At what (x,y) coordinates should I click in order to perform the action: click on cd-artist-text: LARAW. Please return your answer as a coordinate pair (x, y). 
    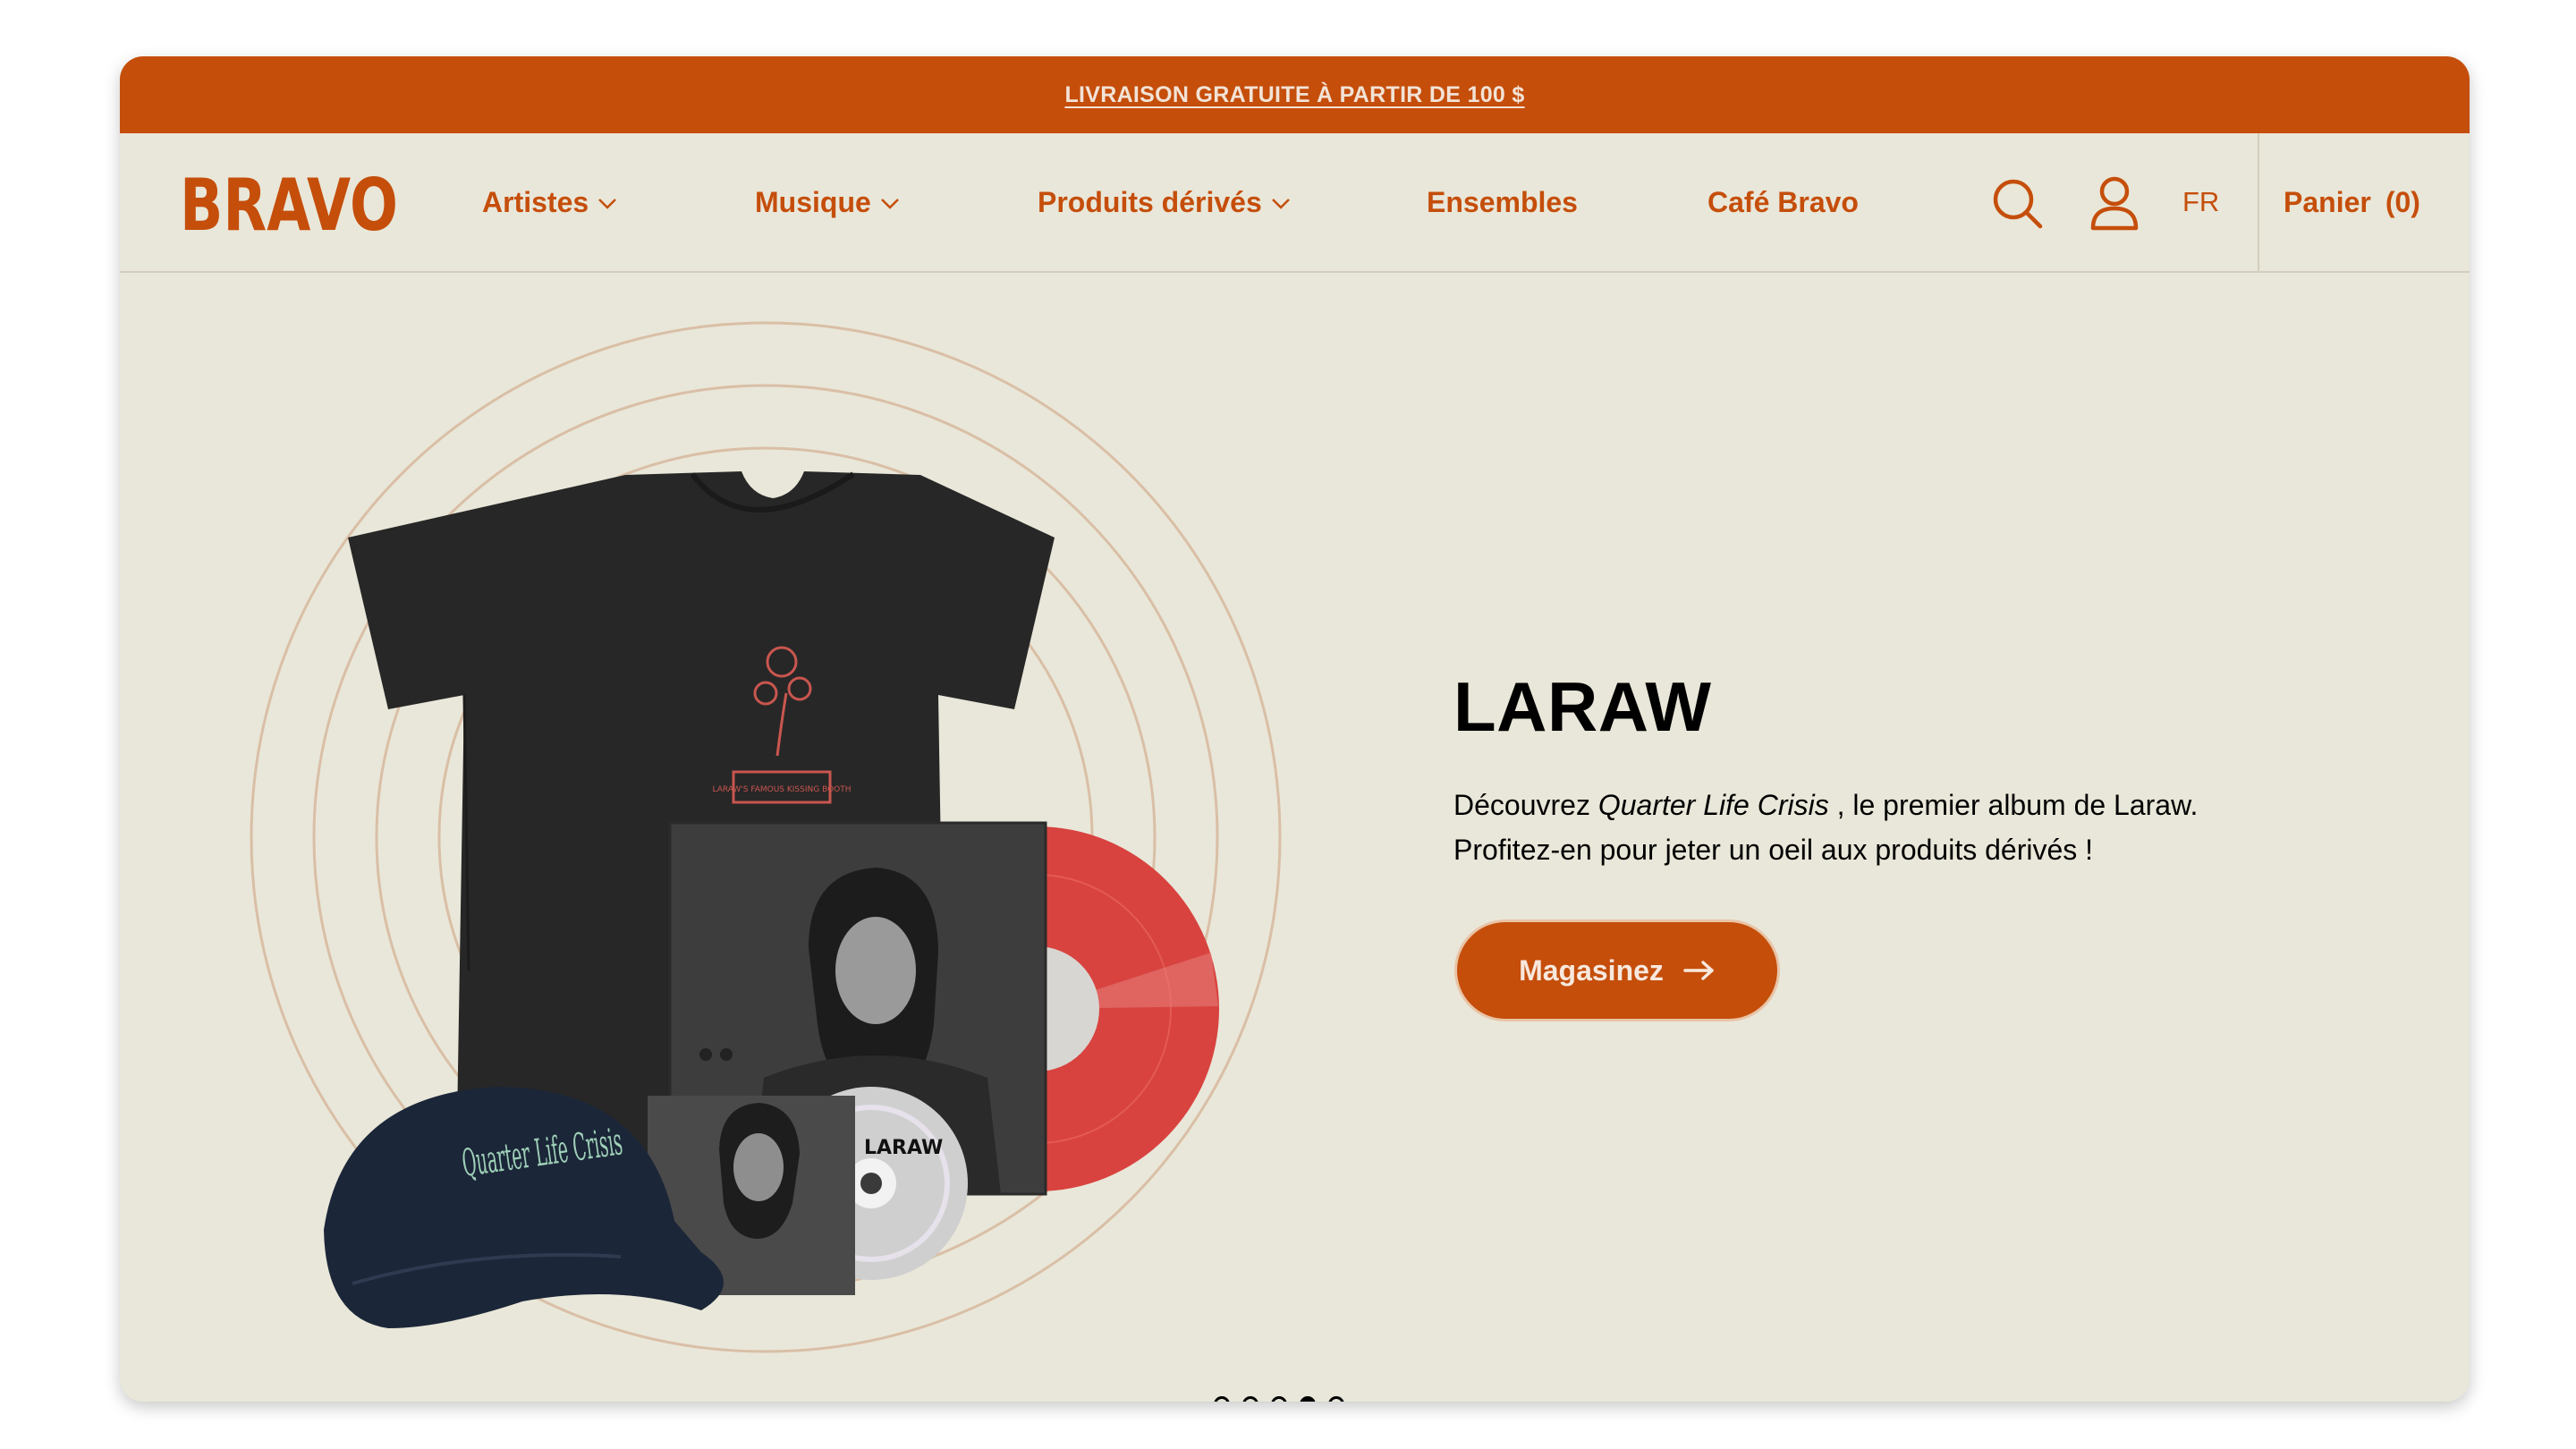
    Looking at the image, I should click on (903, 1148).